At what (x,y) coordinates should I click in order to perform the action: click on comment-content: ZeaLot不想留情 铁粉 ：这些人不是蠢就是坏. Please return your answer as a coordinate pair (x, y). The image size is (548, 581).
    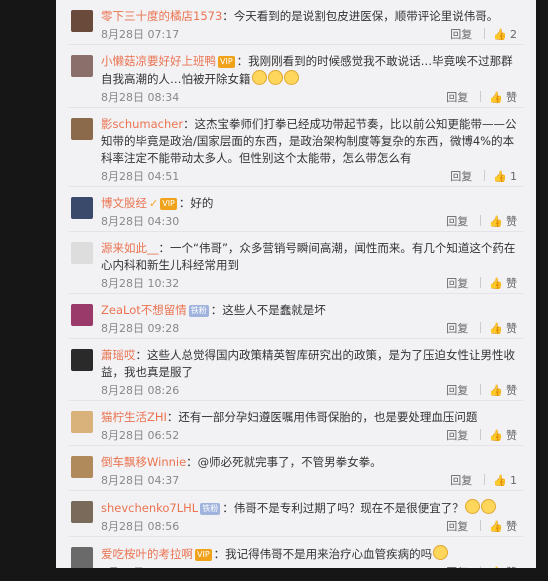
    Looking at the image, I should click on (309, 310).